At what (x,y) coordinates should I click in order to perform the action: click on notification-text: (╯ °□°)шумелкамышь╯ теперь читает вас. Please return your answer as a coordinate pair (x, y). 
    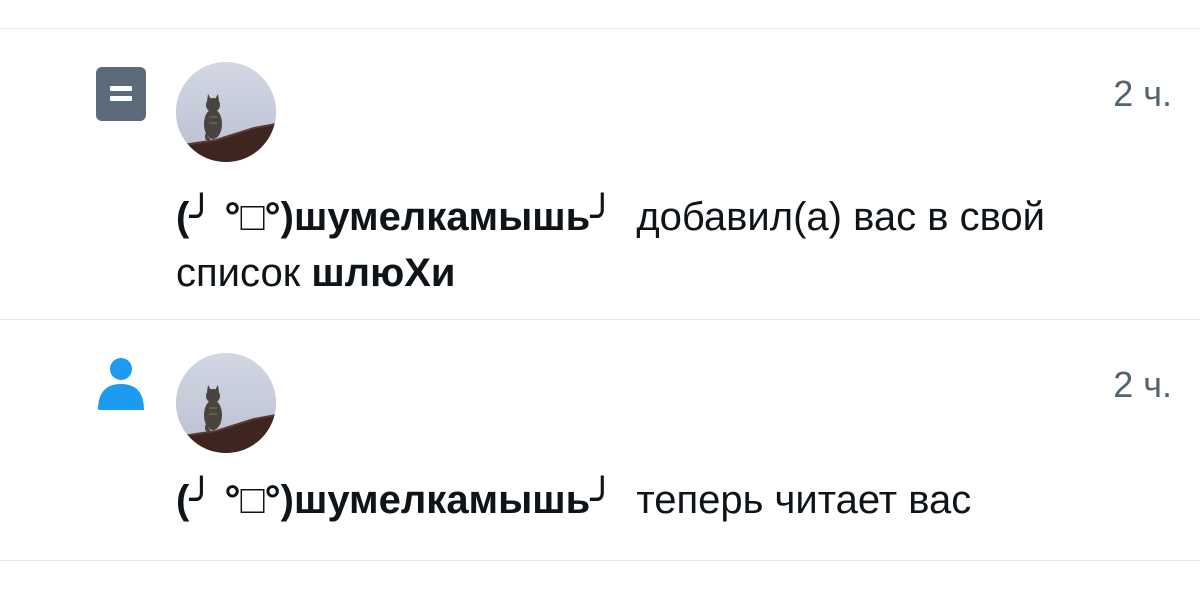
    Looking at the image, I should click on (671, 500).